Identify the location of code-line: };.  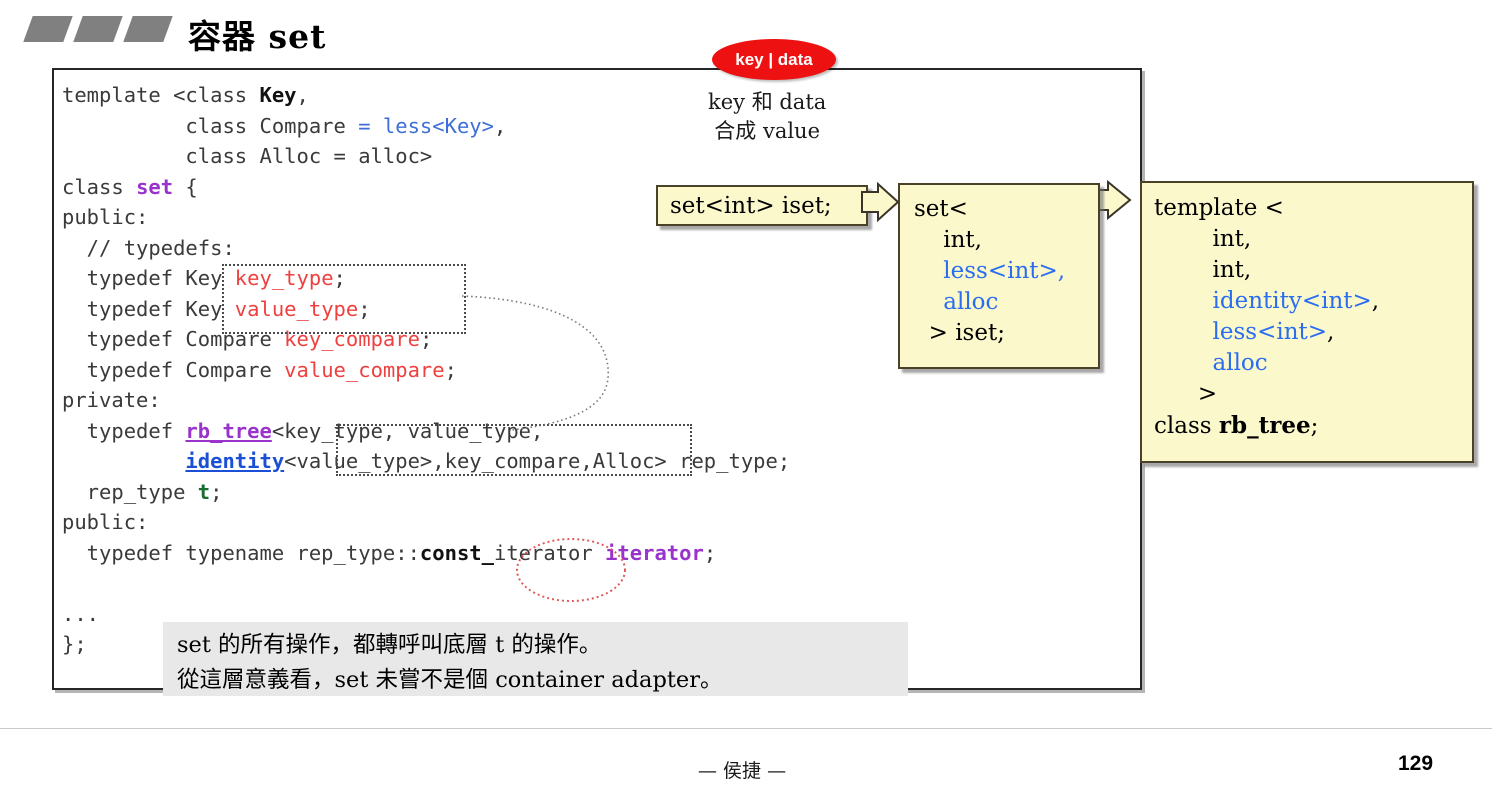
(74, 644).